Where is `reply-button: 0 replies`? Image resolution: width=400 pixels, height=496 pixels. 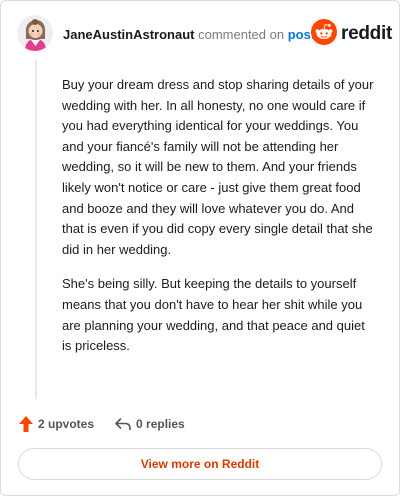 reply-button: 0 replies is located at coordinates (149, 424).